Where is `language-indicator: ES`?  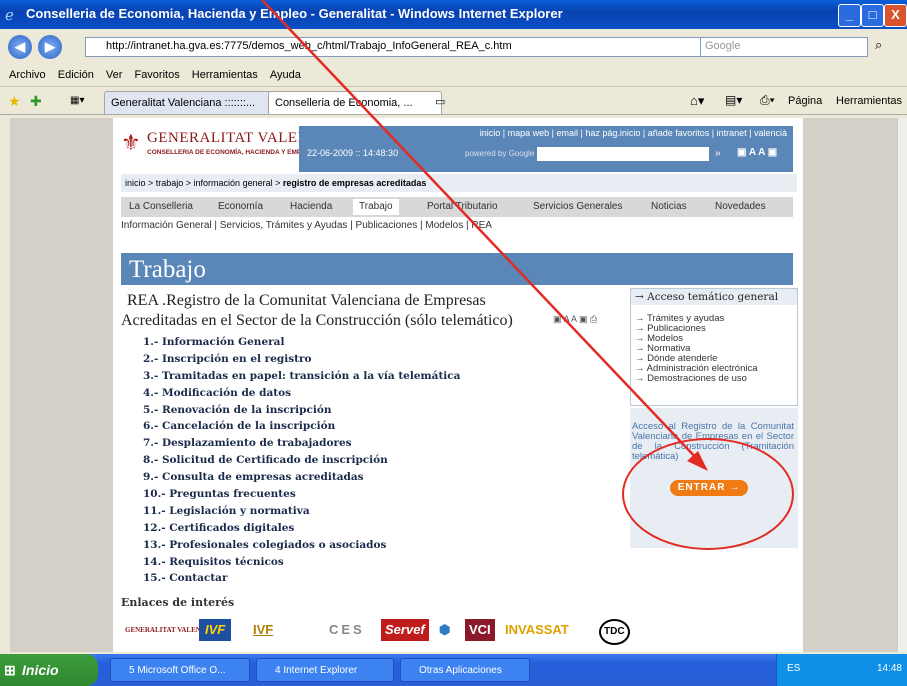 language-indicator: ES is located at coordinates (793, 668).